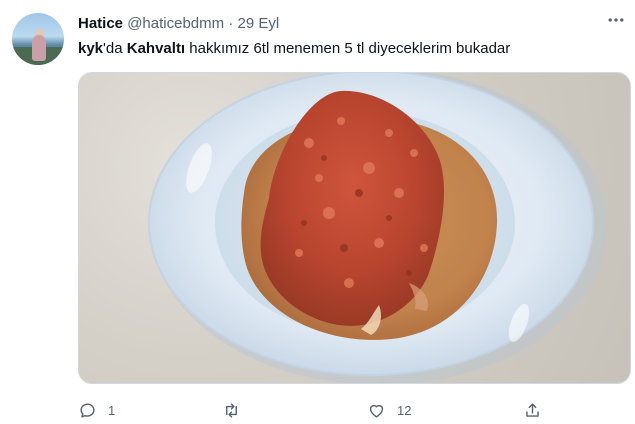 The image size is (635, 424). I want to click on like-count: 12, so click(404, 410).